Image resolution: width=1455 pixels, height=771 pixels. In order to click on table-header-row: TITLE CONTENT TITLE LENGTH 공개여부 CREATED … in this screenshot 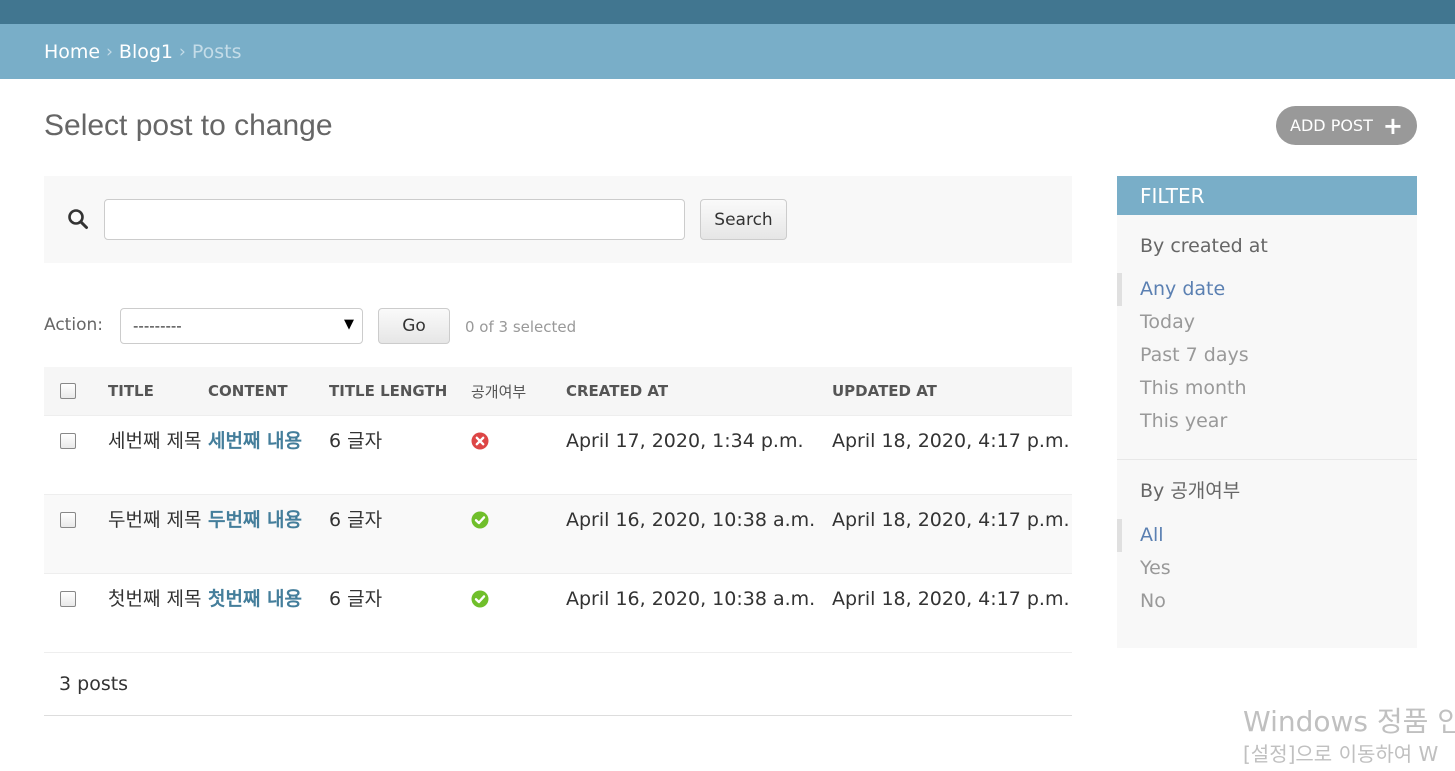, I will do `click(558, 391)`.